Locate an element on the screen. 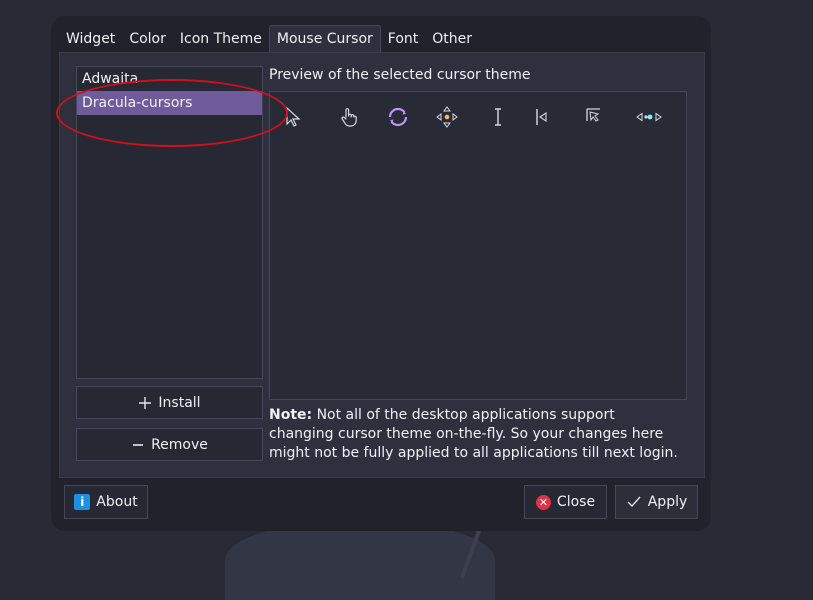 Image resolution: width=813 pixels, height=600 pixels. arrow-pointer-icon is located at coordinates (293, 117).